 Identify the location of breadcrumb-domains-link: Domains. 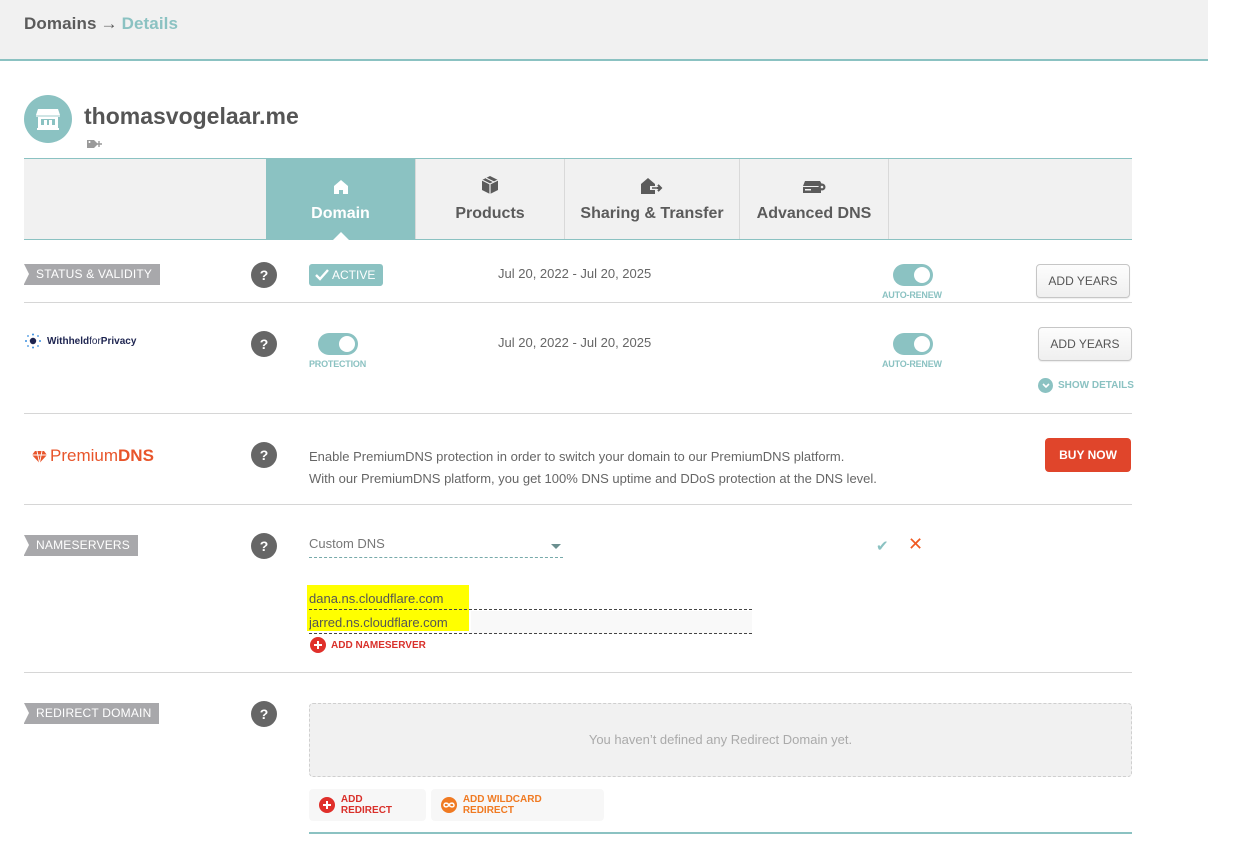
(60, 23).